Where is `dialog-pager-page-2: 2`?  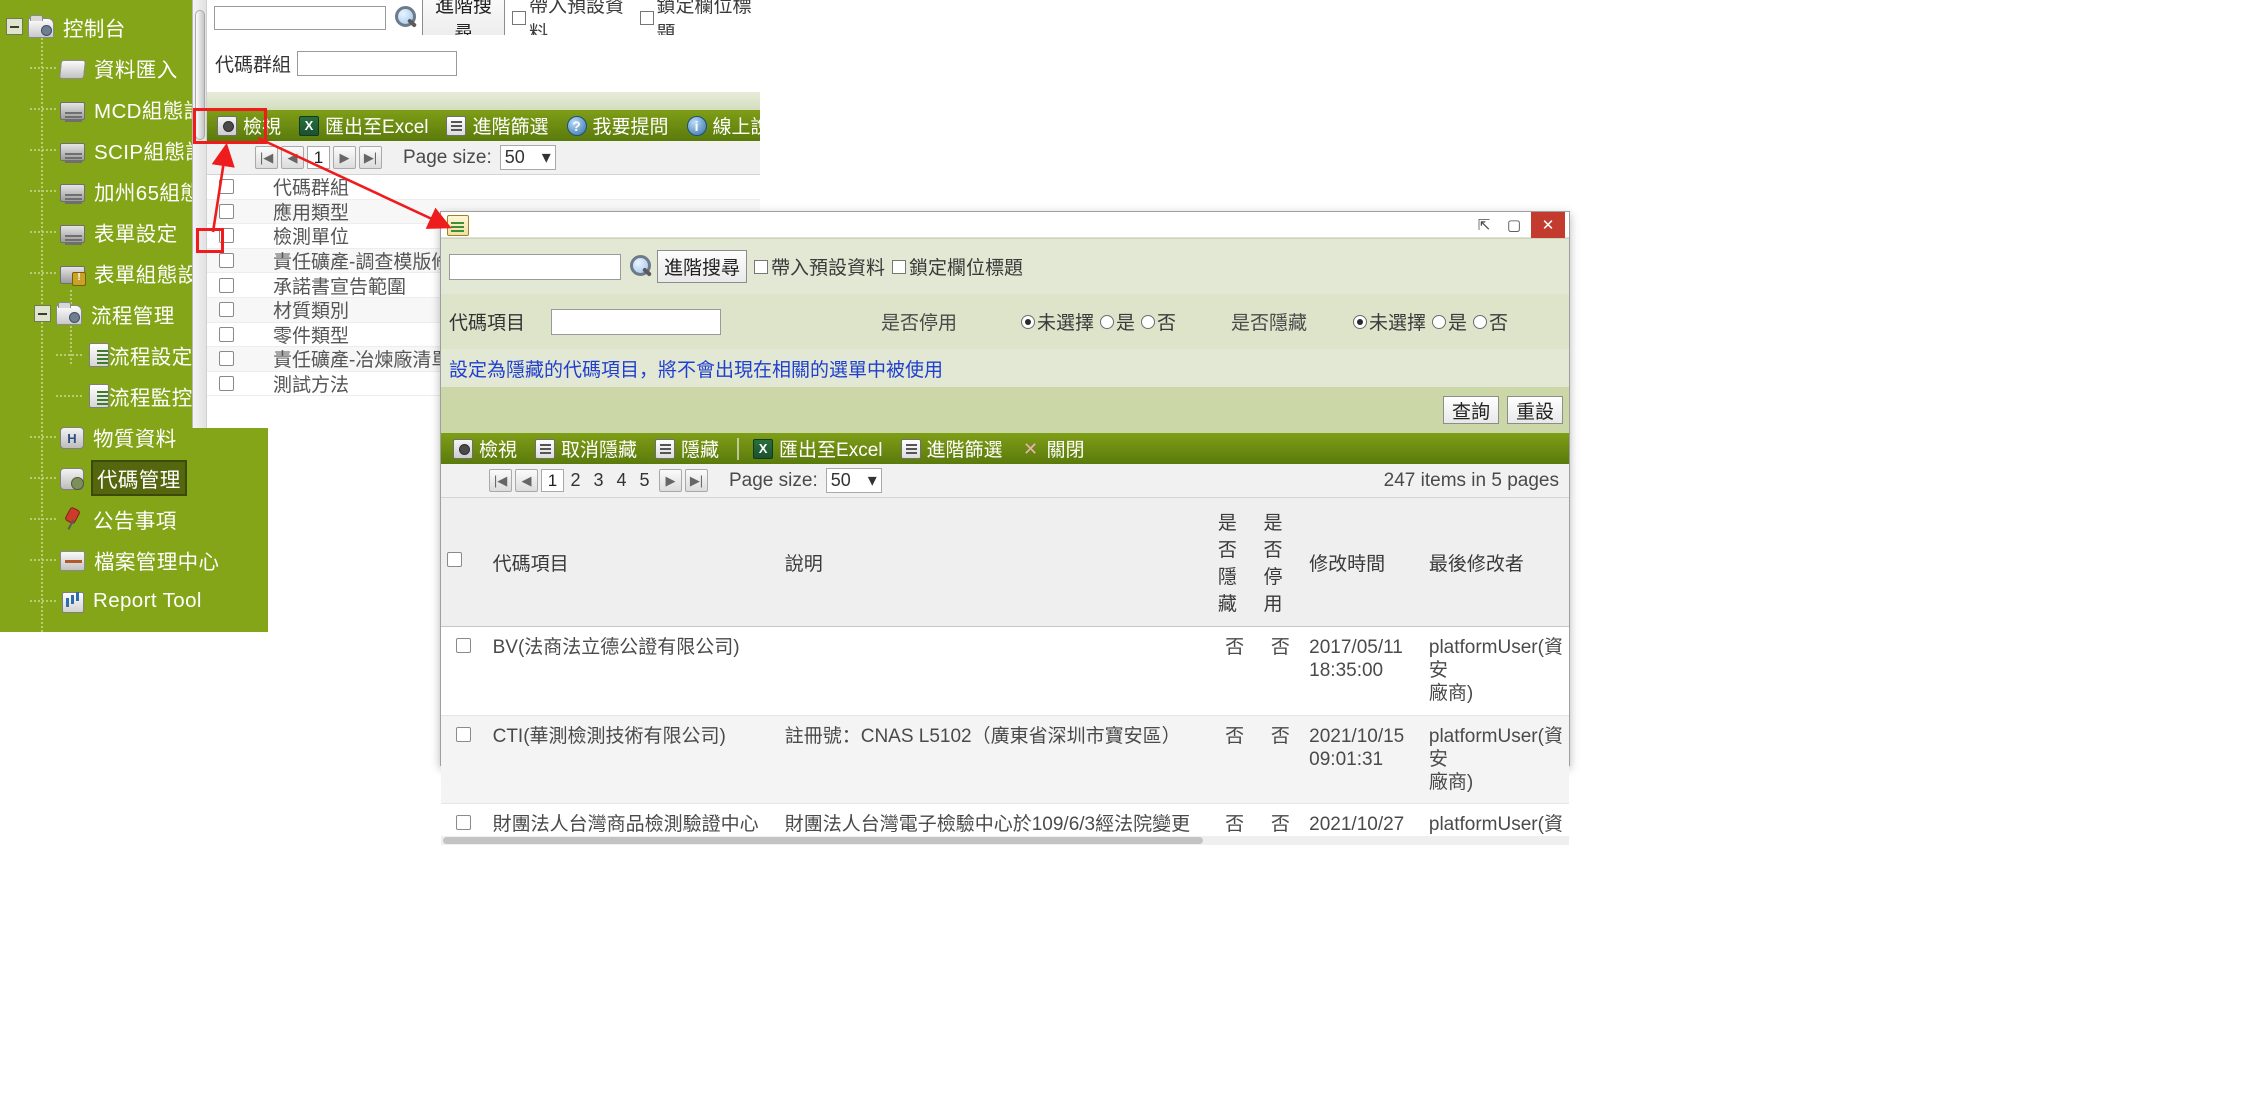
dialog-pager-page-2: 2 is located at coordinates (575, 480).